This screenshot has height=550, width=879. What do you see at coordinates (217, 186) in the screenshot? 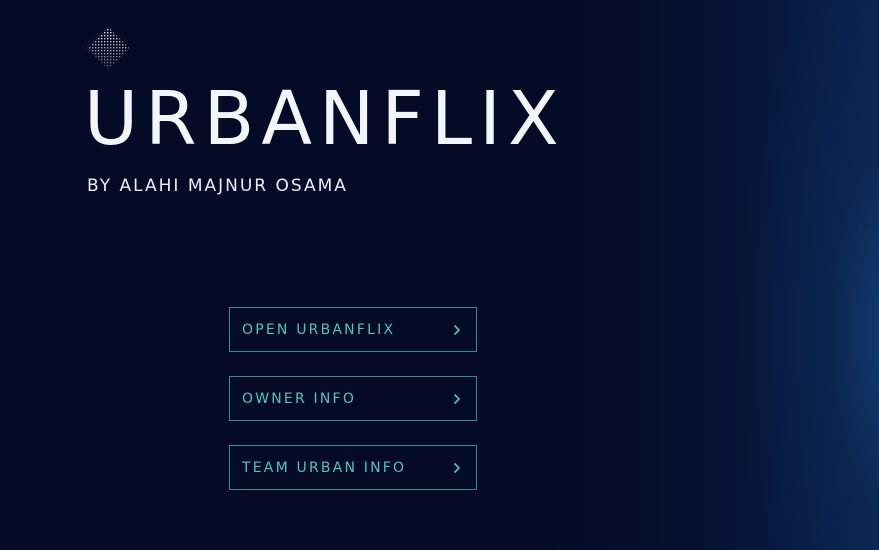
I see `app-subtitle: BY ALAHI MAJNUR OSAMA` at bounding box center [217, 186].